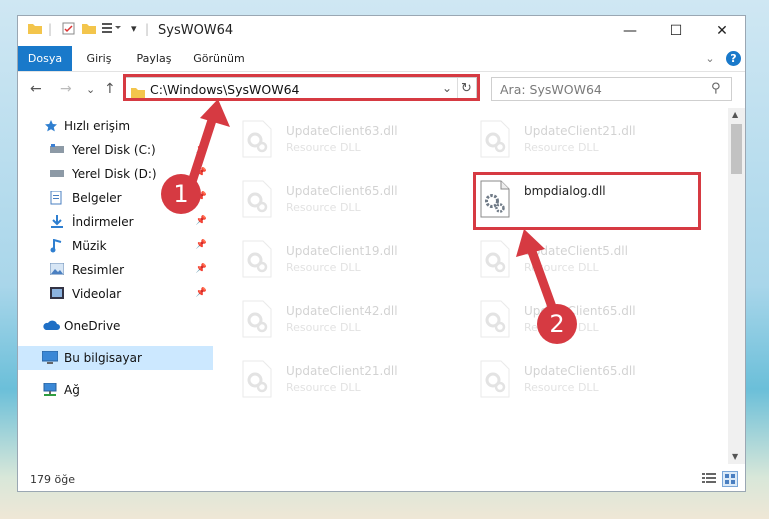 This screenshot has width=769, height=519. What do you see at coordinates (181, 194) in the screenshot?
I see `step-1-badge: 1` at bounding box center [181, 194].